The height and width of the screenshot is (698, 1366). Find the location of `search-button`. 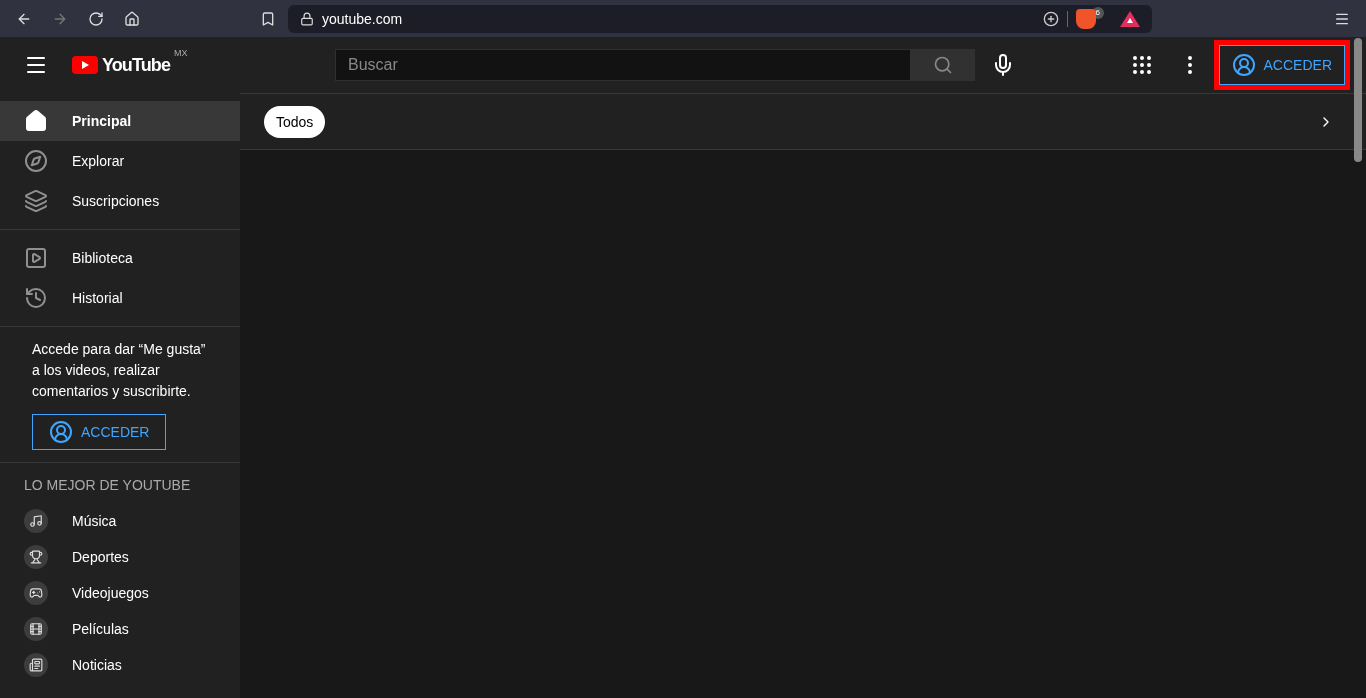

search-button is located at coordinates (943, 65).